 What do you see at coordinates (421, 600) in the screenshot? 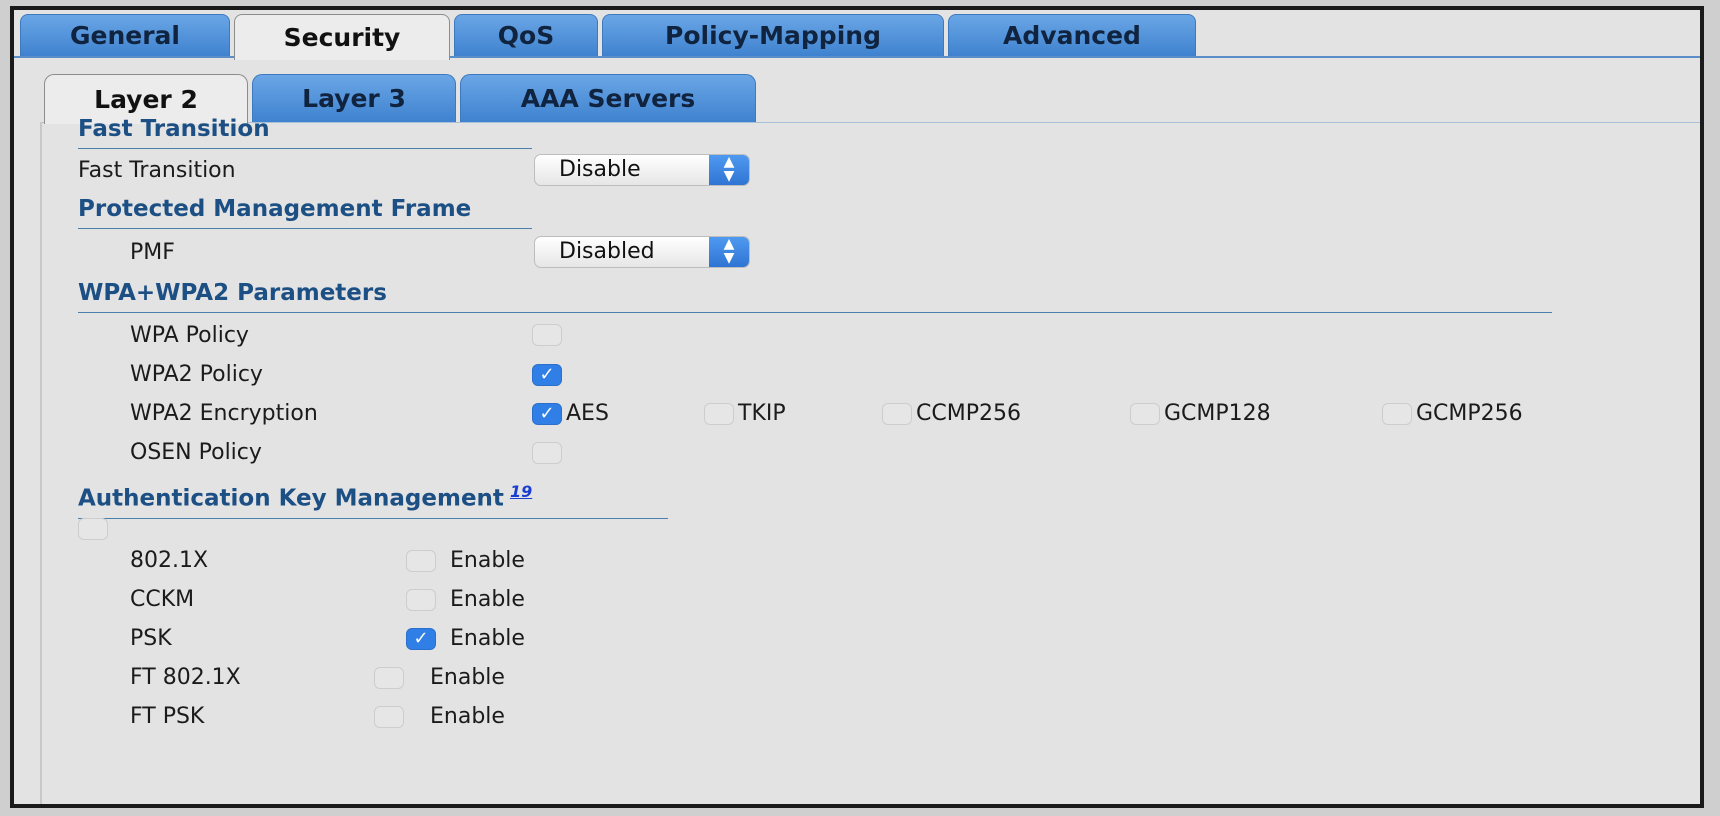
I see `akm-cckm-checkbox` at bounding box center [421, 600].